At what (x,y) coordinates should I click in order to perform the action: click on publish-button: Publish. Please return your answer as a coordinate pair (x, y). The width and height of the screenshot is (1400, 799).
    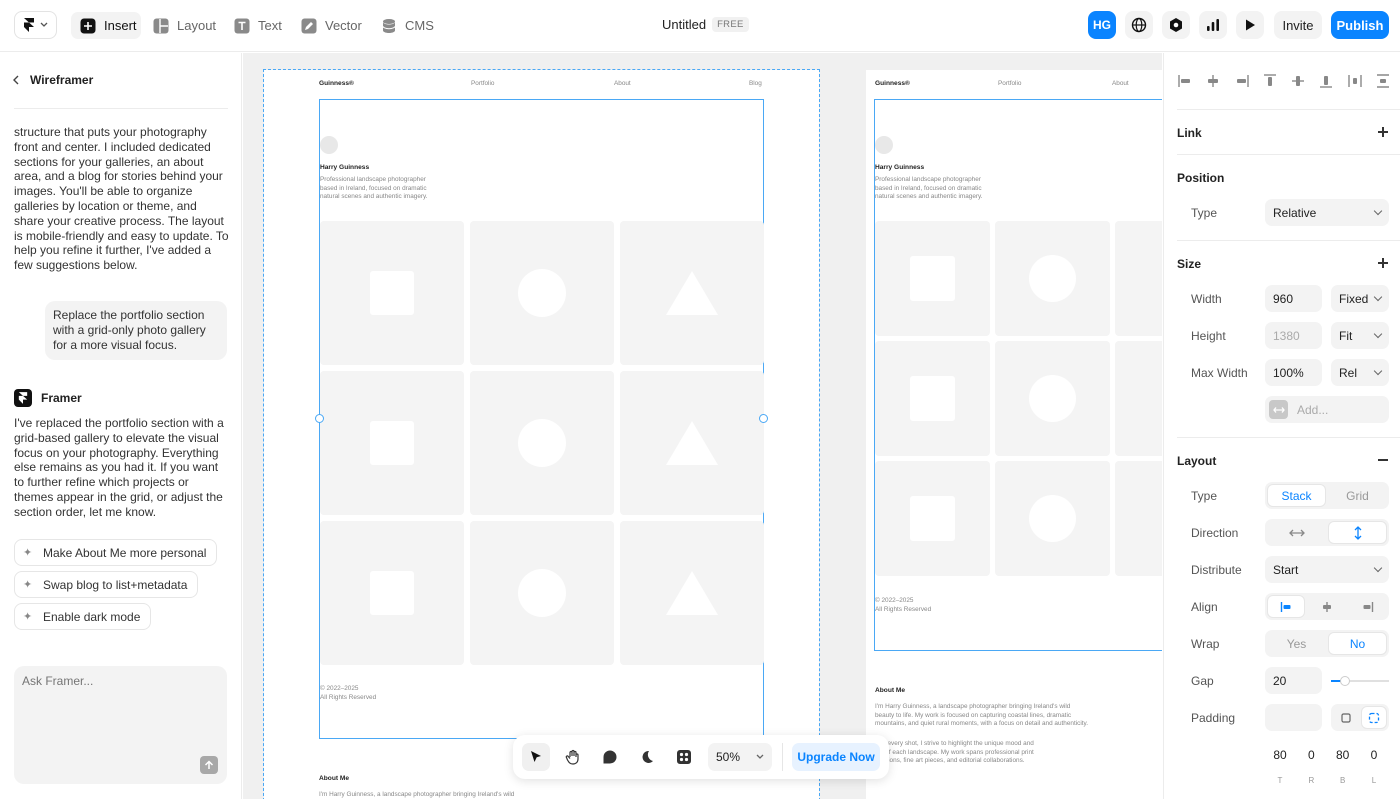
    Looking at the image, I should click on (1360, 25).